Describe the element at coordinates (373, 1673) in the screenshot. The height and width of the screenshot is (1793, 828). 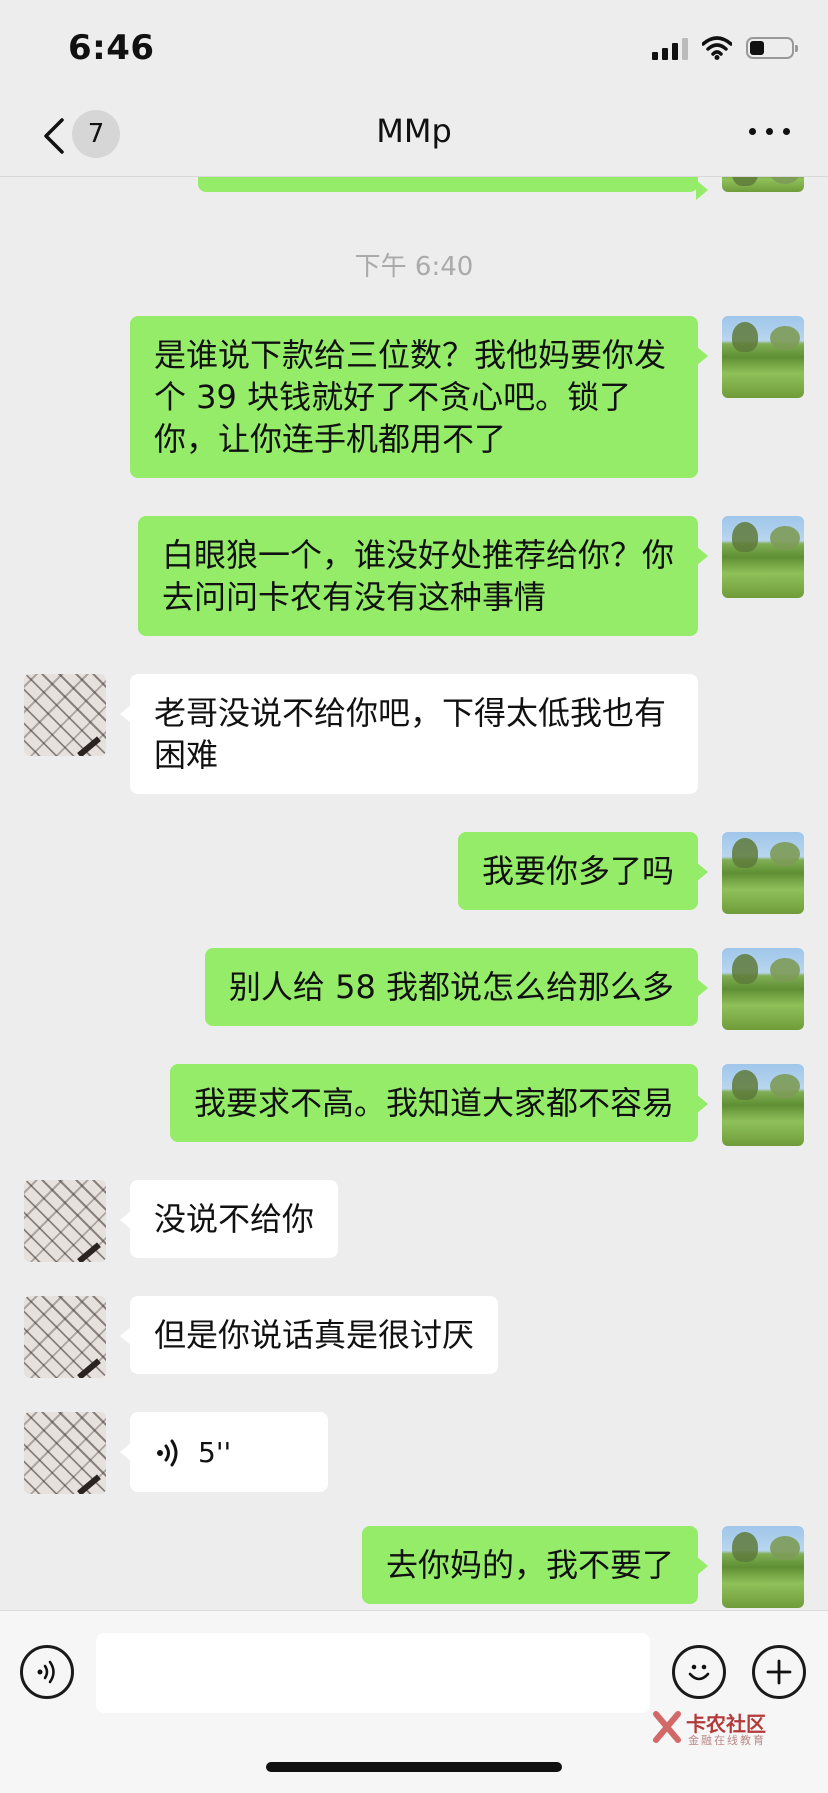
I see `message-input` at that location.